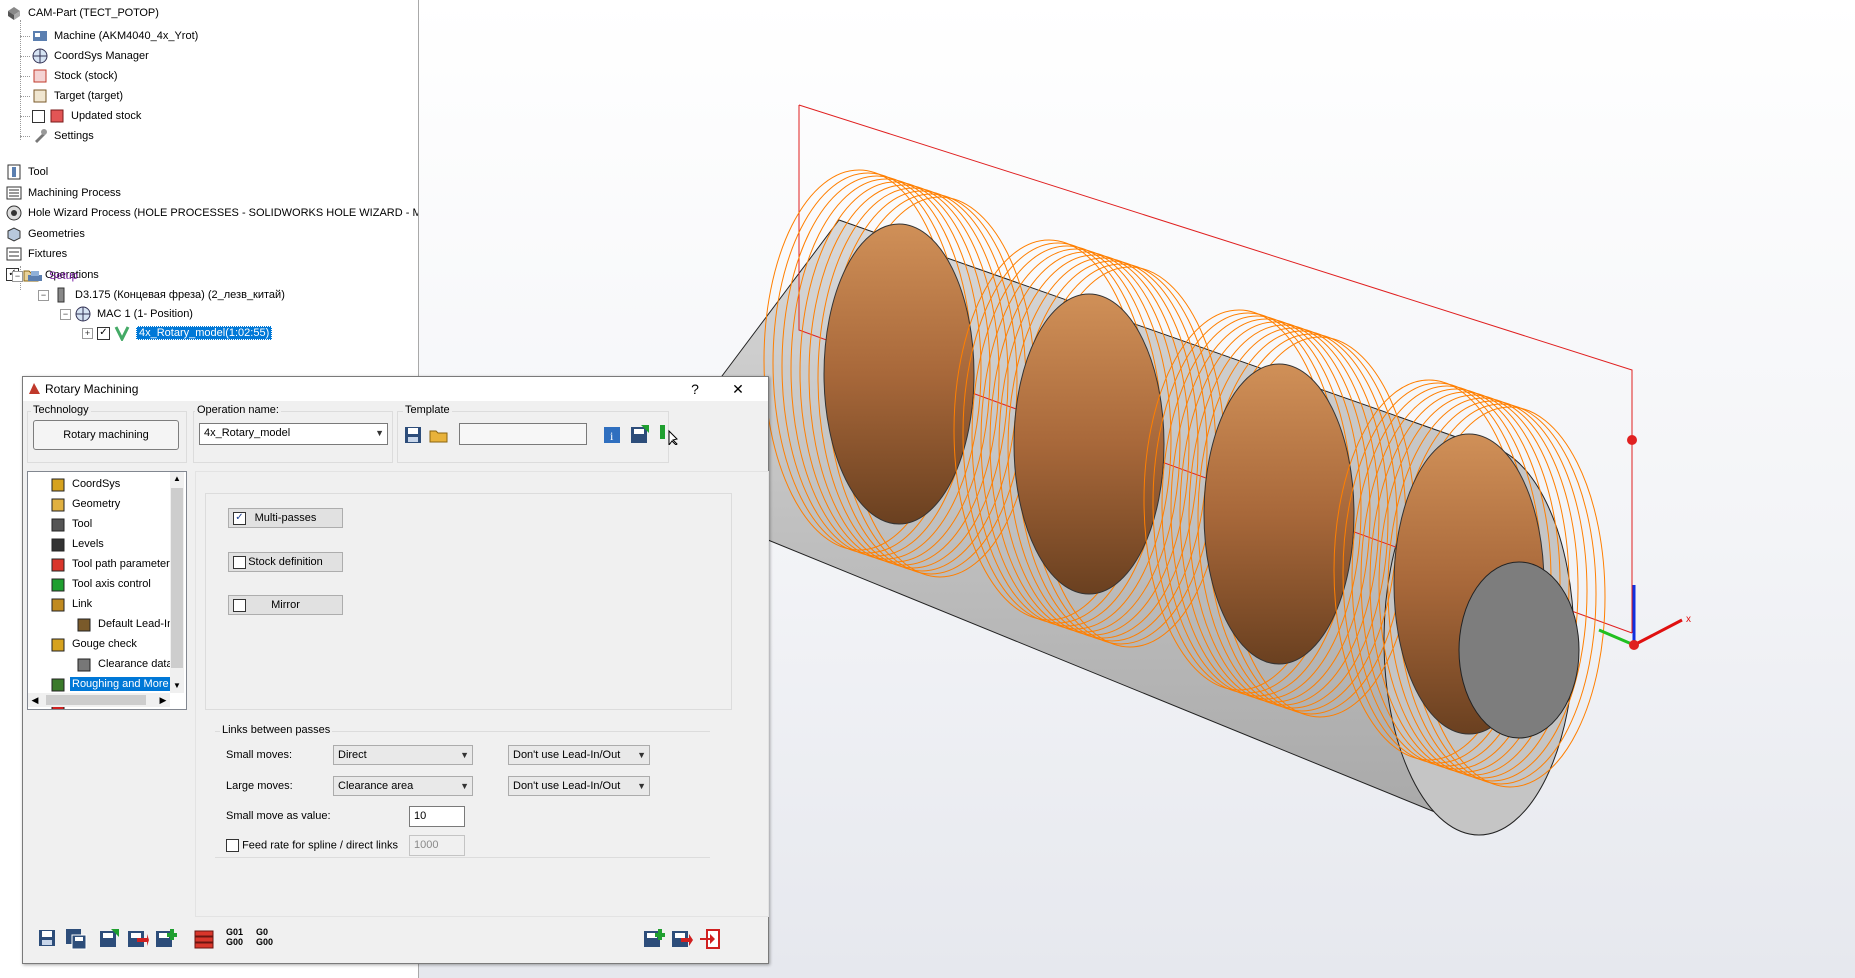  Describe the element at coordinates (234, 937) in the screenshot. I see `g01-g00-icon: G01 G00` at that location.